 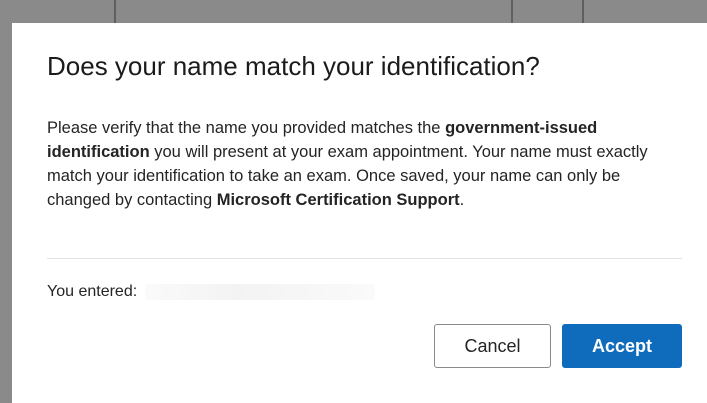 What do you see at coordinates (622, 346) in the screenshot?
I see `accept-button: Accept` at bounding box center [622, 346].